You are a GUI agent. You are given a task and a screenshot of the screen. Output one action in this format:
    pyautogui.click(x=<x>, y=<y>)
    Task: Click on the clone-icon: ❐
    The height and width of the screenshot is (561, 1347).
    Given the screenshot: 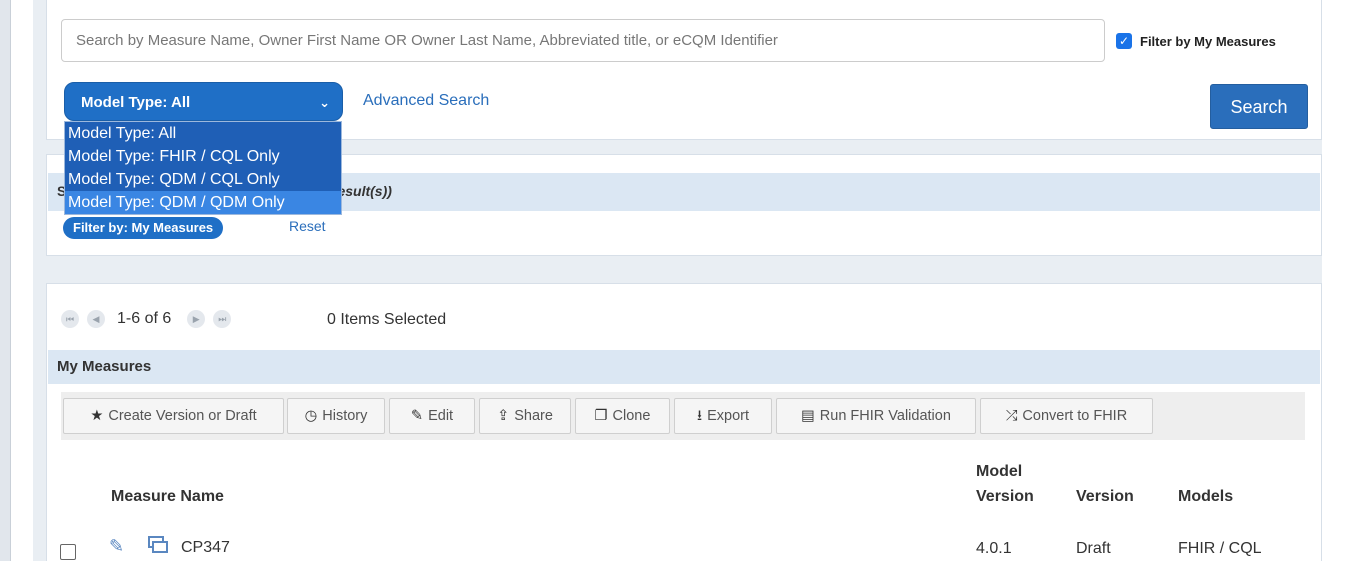 What is the action you would take?
    pyautogui.click(x=601, y=416)
    